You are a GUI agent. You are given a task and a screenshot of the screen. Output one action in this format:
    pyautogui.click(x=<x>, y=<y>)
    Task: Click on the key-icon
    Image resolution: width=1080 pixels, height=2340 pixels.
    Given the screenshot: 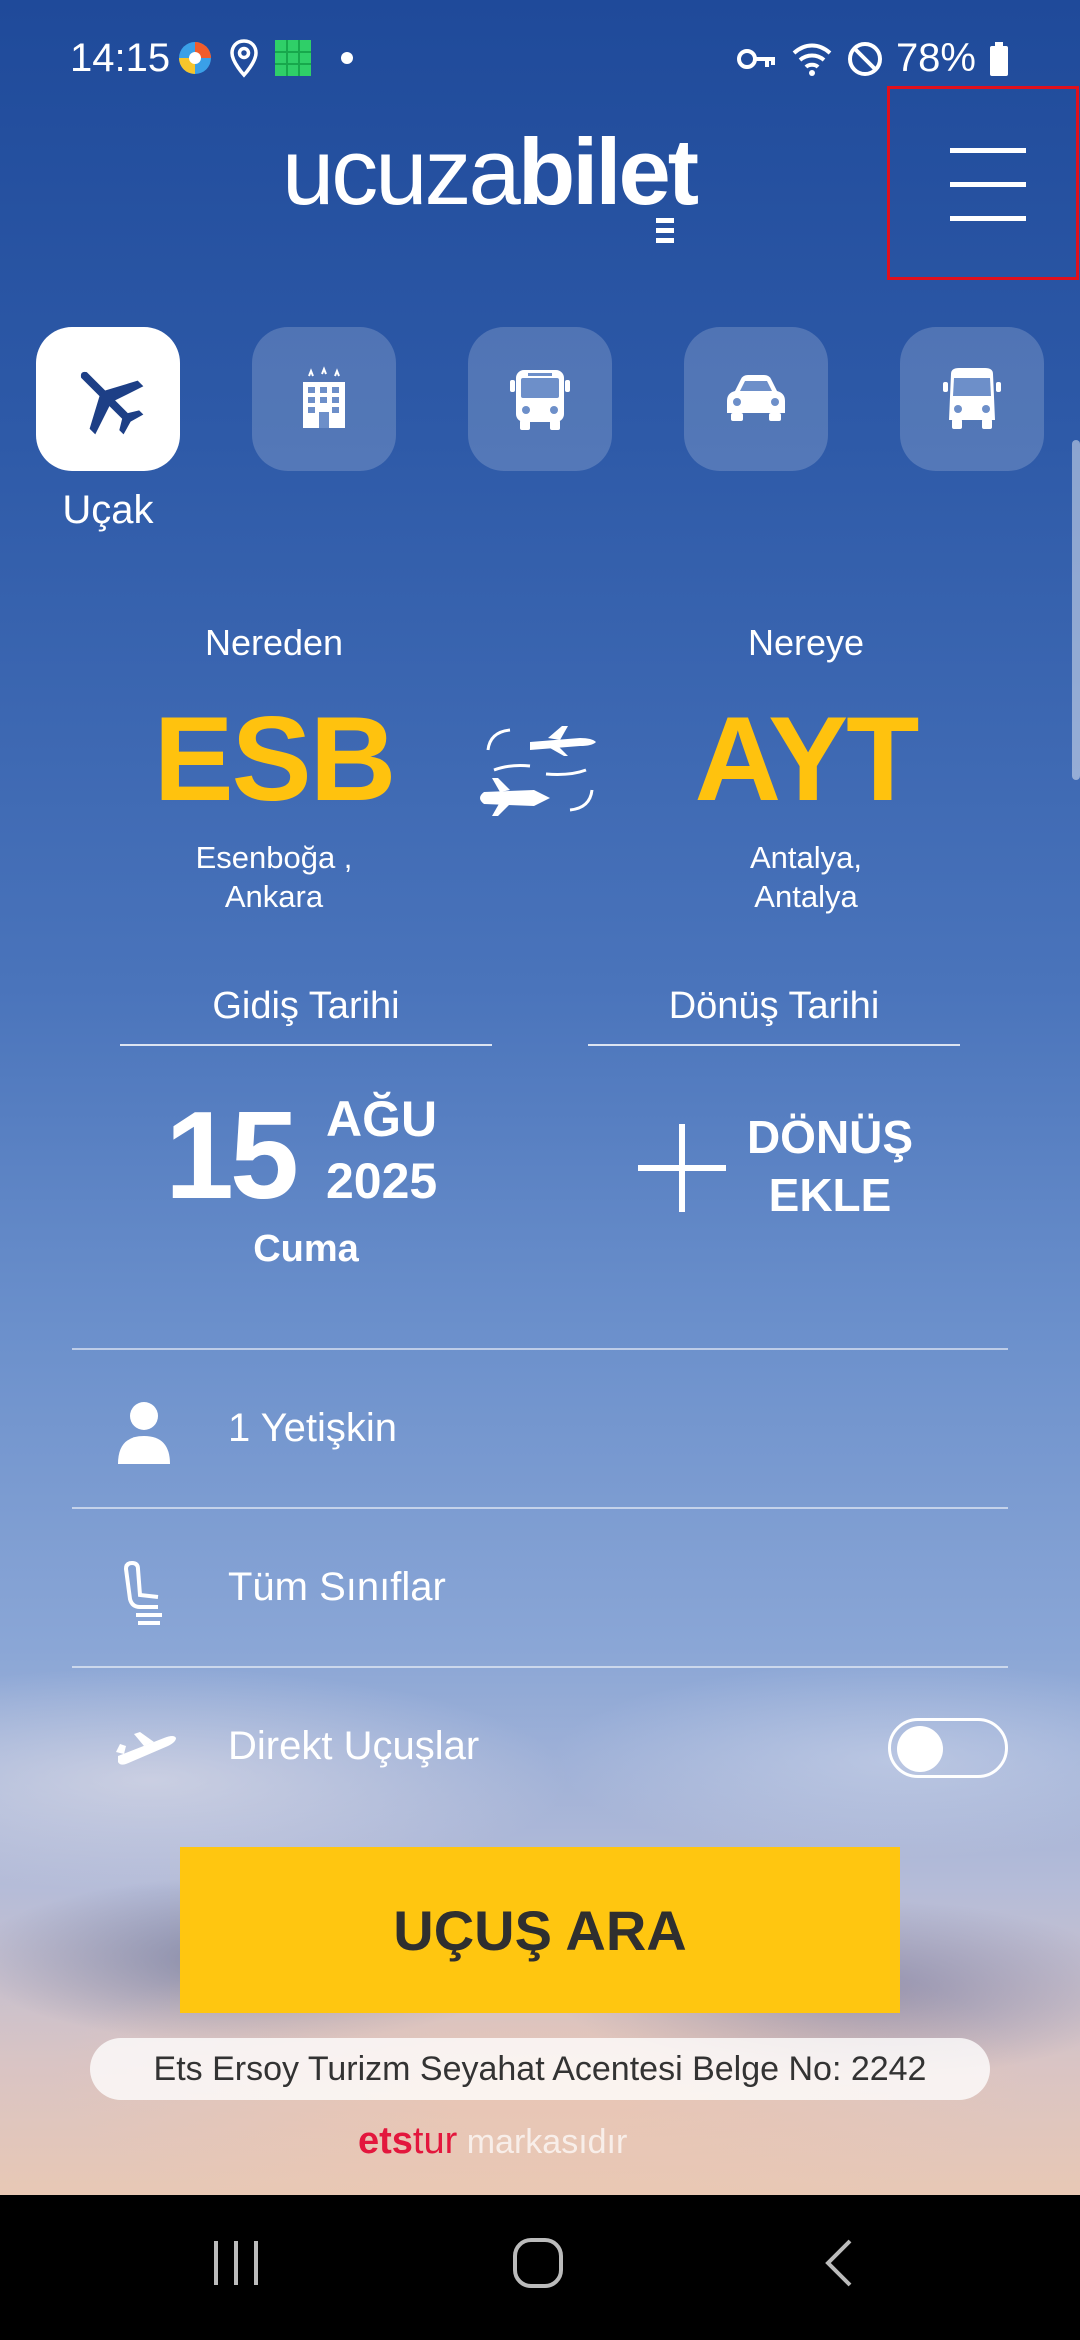 What is the action you would take?
    pyautogui.click(x=755, y=58)
    